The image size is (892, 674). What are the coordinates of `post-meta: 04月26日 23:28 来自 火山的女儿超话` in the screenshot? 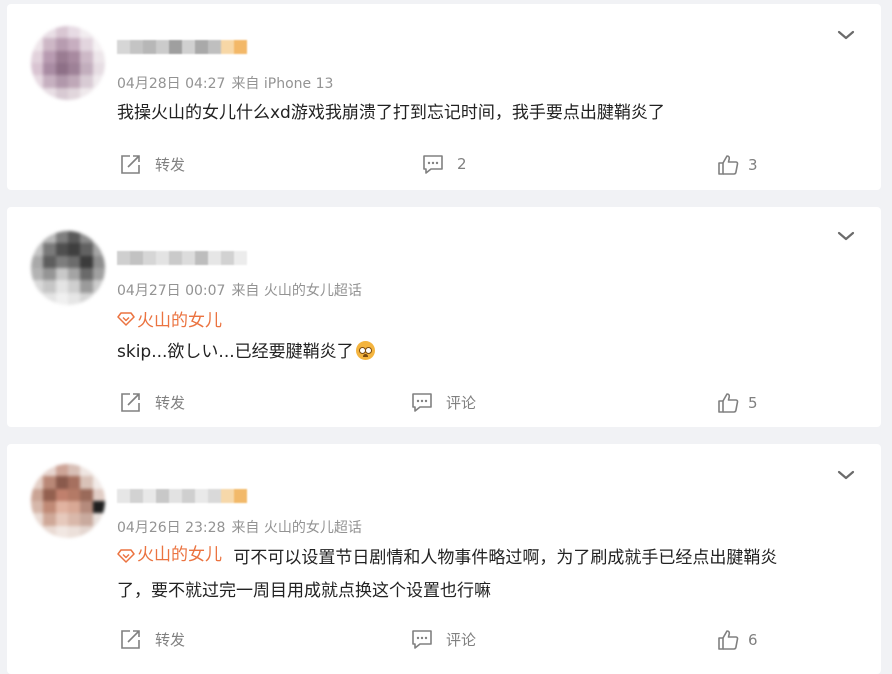 It's located at (239, 527).